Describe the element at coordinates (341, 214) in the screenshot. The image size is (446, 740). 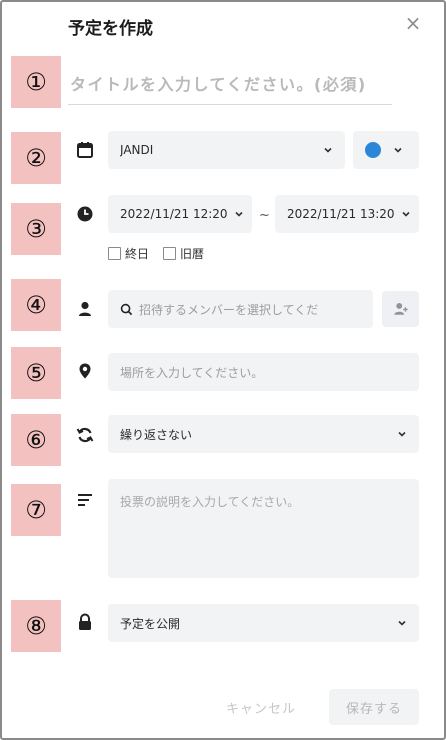
I see `end-datetime-value: 2022/11/21 13:20` at that location.